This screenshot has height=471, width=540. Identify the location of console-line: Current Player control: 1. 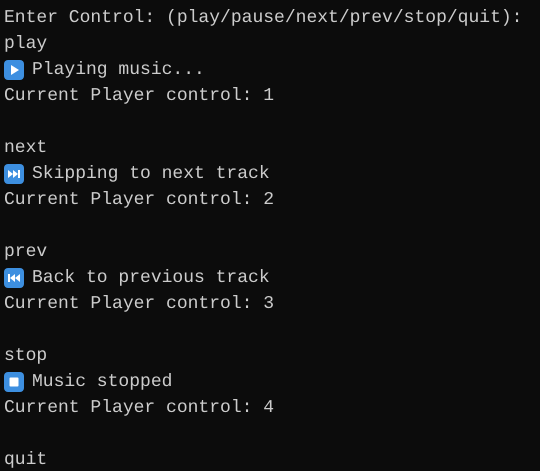
(139, 96).